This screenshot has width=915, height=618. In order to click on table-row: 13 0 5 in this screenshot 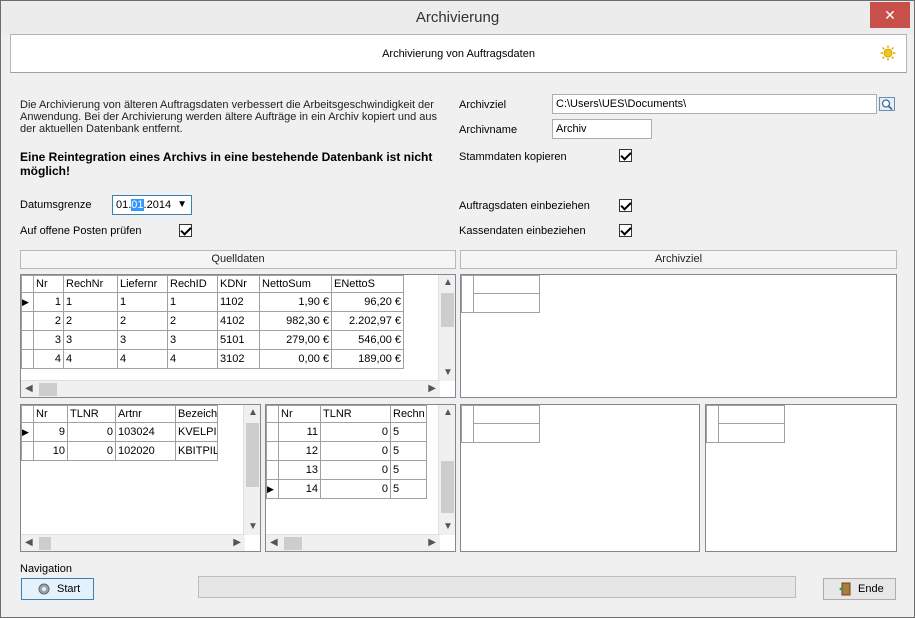, I will do `click(346, 470)`.